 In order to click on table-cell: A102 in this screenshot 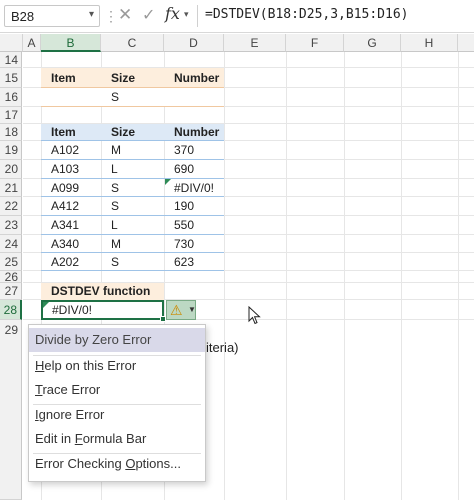, I will do `click(71, 150)`.